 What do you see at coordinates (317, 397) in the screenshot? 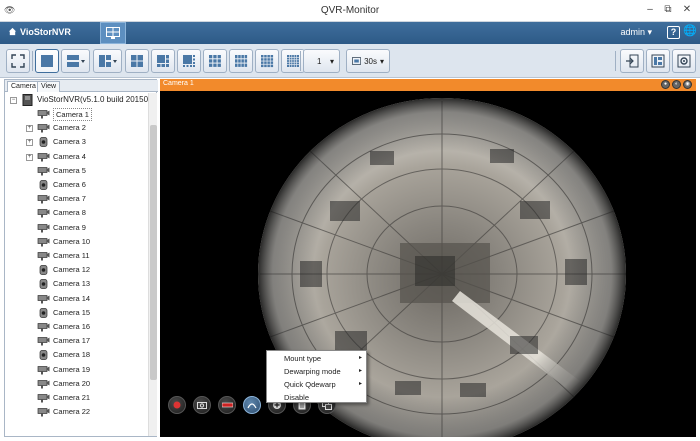
I see `context-menu-item: Disable` at bounding box center [317, 397].